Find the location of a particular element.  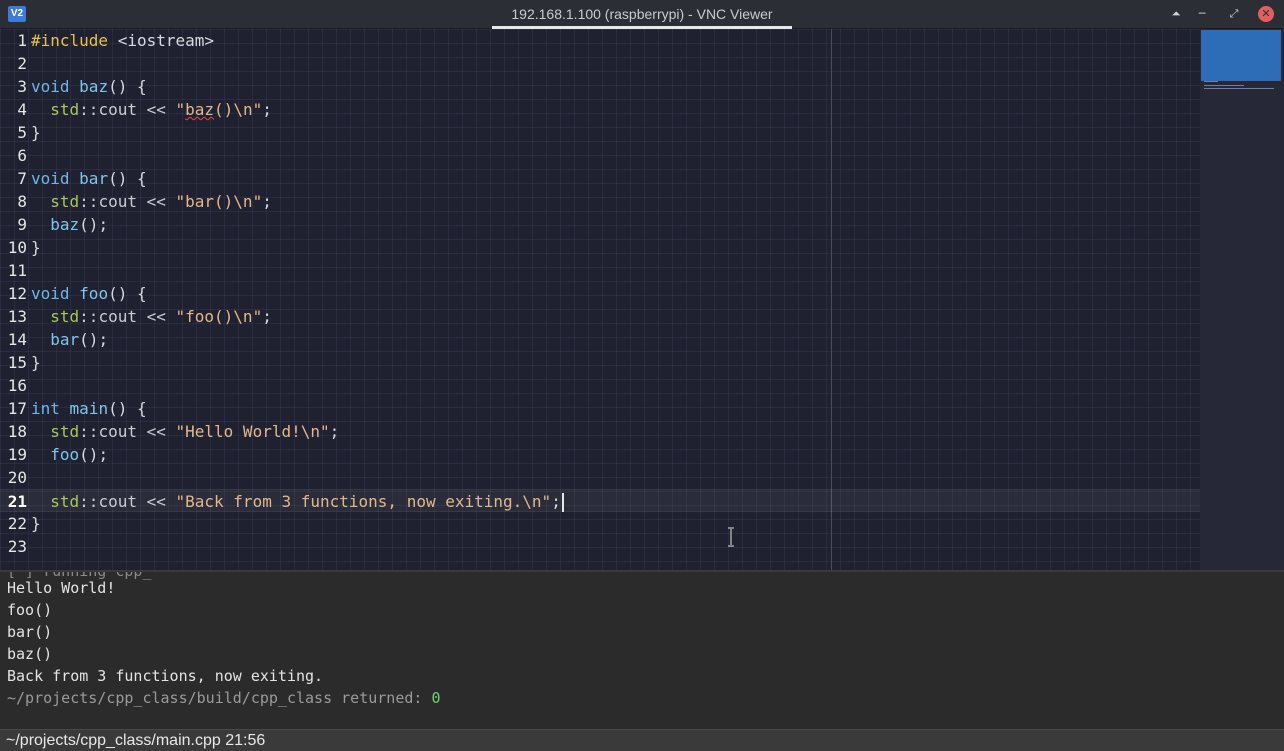

code-line: 2 is located at coordinates (600, 63).